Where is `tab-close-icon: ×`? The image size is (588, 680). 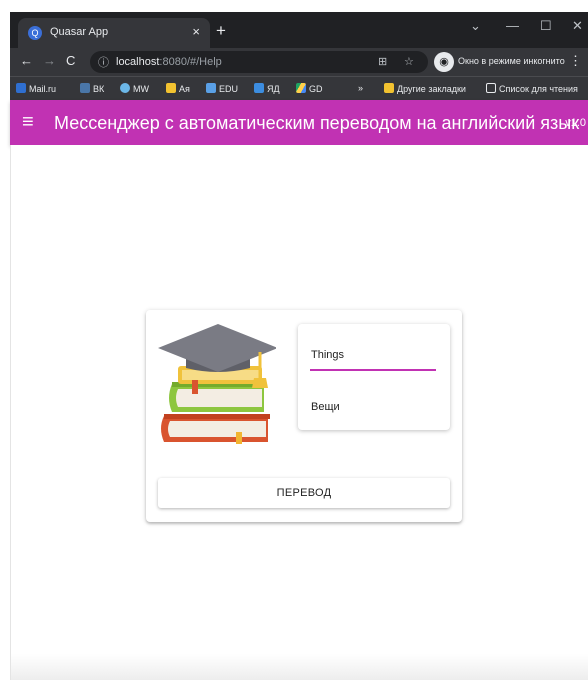
tab-close-icon: × is located at coordinates (196, 31).